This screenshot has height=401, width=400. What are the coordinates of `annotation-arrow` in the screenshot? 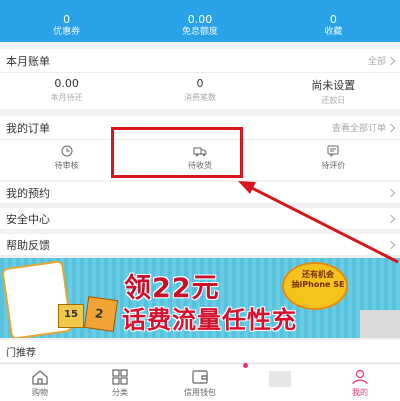 It's located at (318, 222).